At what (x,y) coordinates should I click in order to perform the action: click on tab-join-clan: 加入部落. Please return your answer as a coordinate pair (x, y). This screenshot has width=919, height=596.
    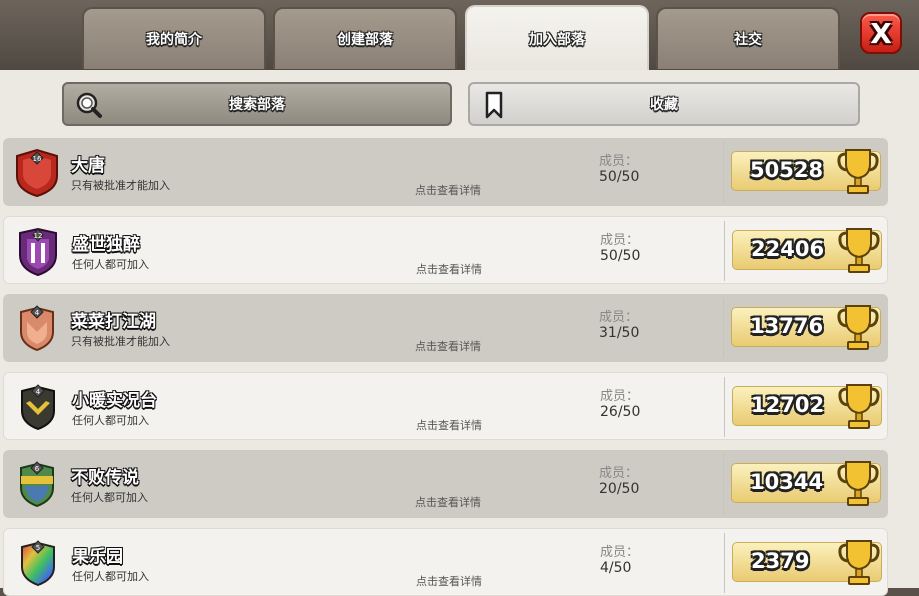
    Looking at the image, I should click on (557, 38).